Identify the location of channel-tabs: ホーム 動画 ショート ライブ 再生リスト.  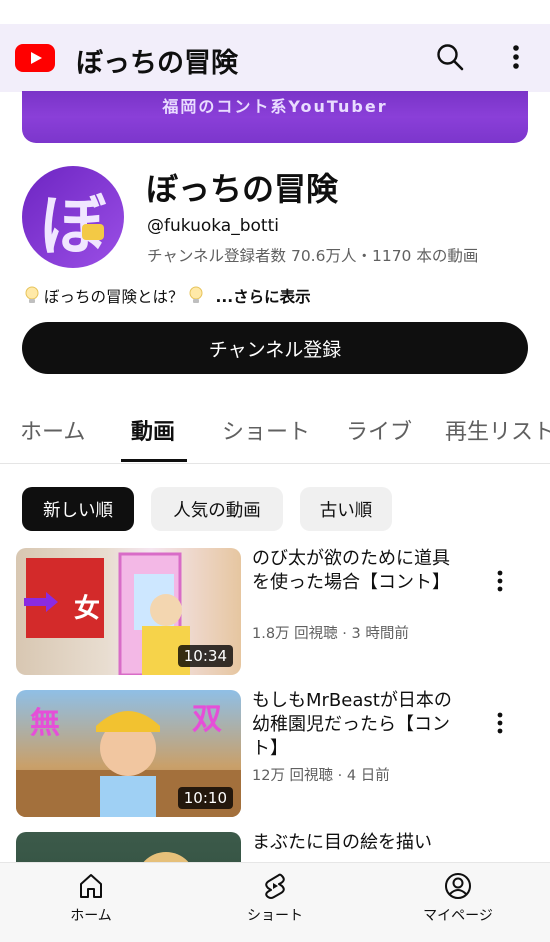
(275, 433).